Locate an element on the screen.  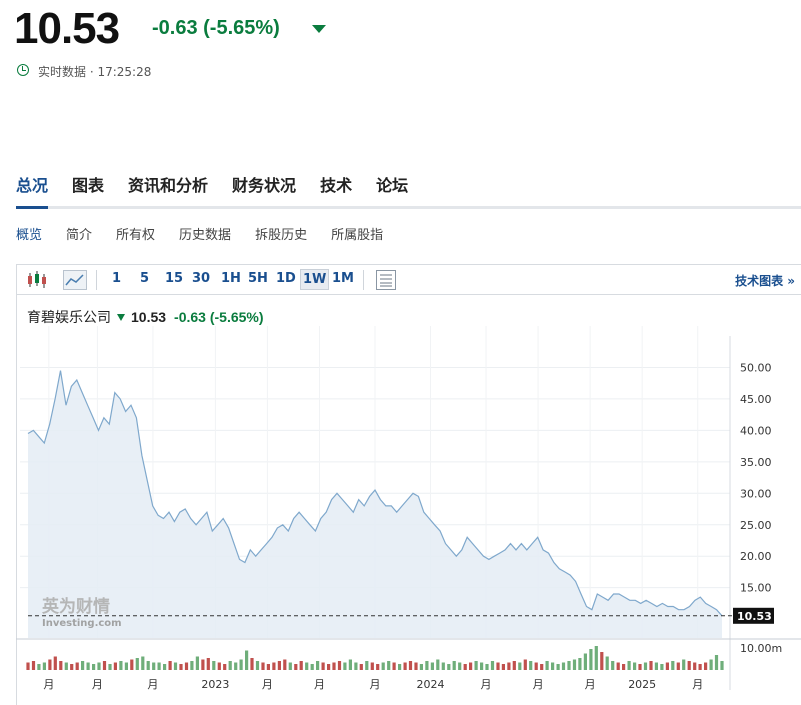
investing-watermark: 英为财情 Investing.com is located at coordinates (82, 612).